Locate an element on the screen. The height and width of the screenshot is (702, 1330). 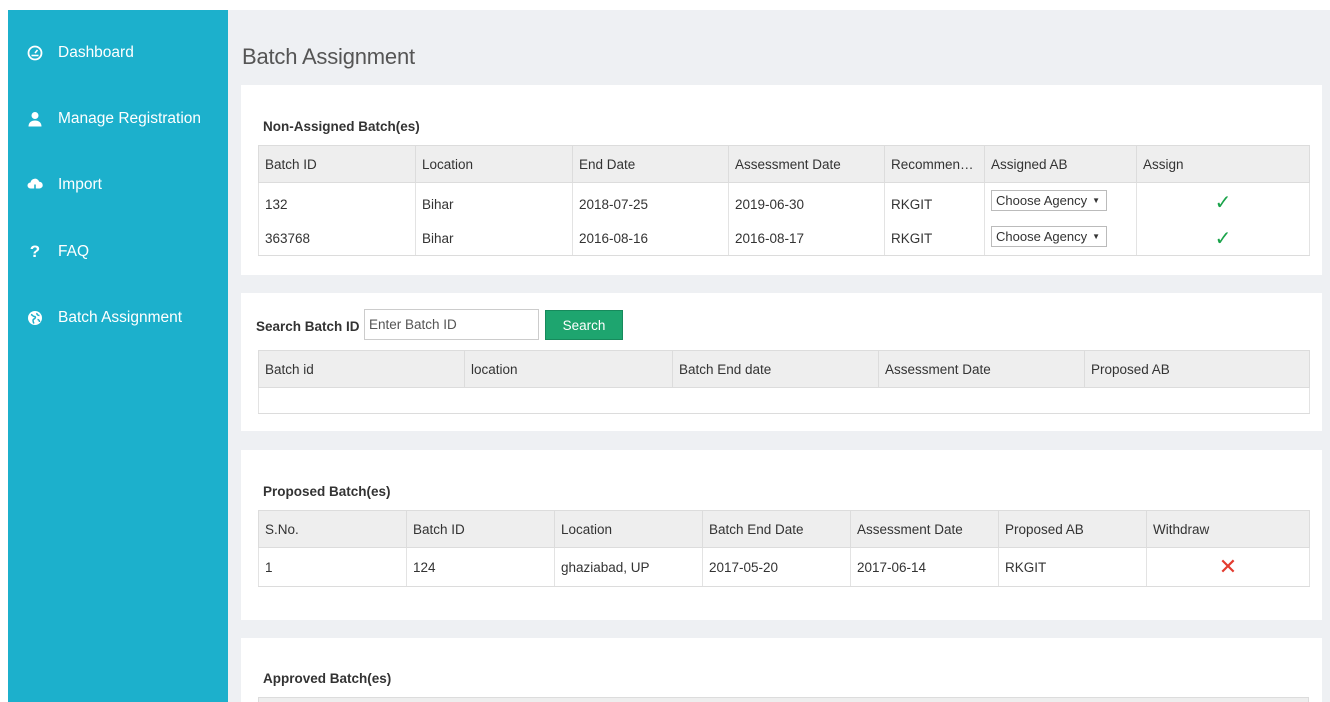
column-header: location is located at coordinates (568, 369).